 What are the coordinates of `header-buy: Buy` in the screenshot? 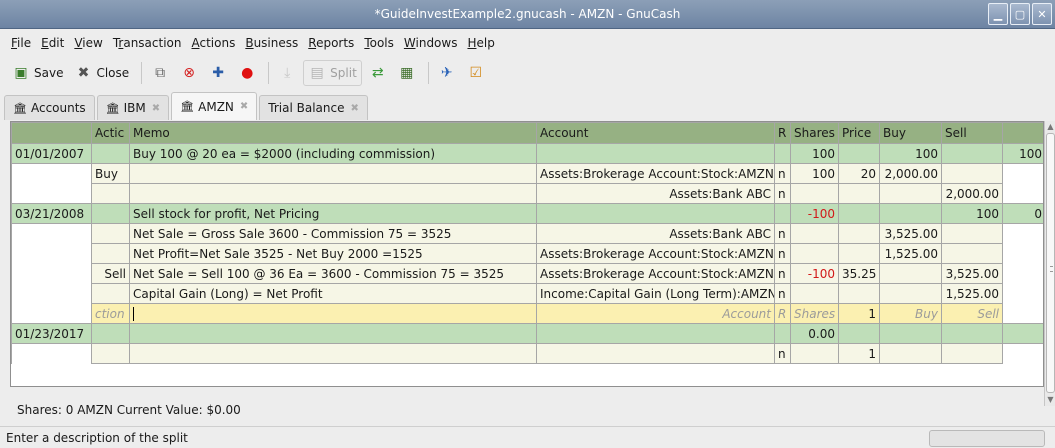 It's located at (910, 133).